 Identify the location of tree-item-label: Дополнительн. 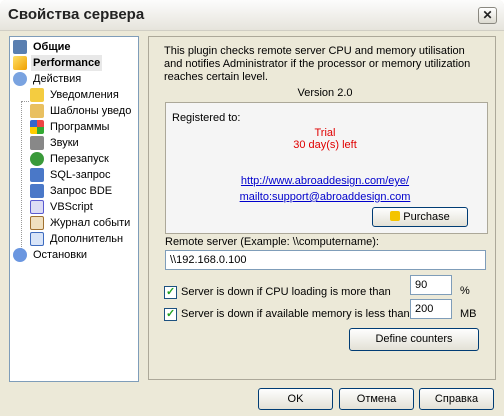
(87, 239).